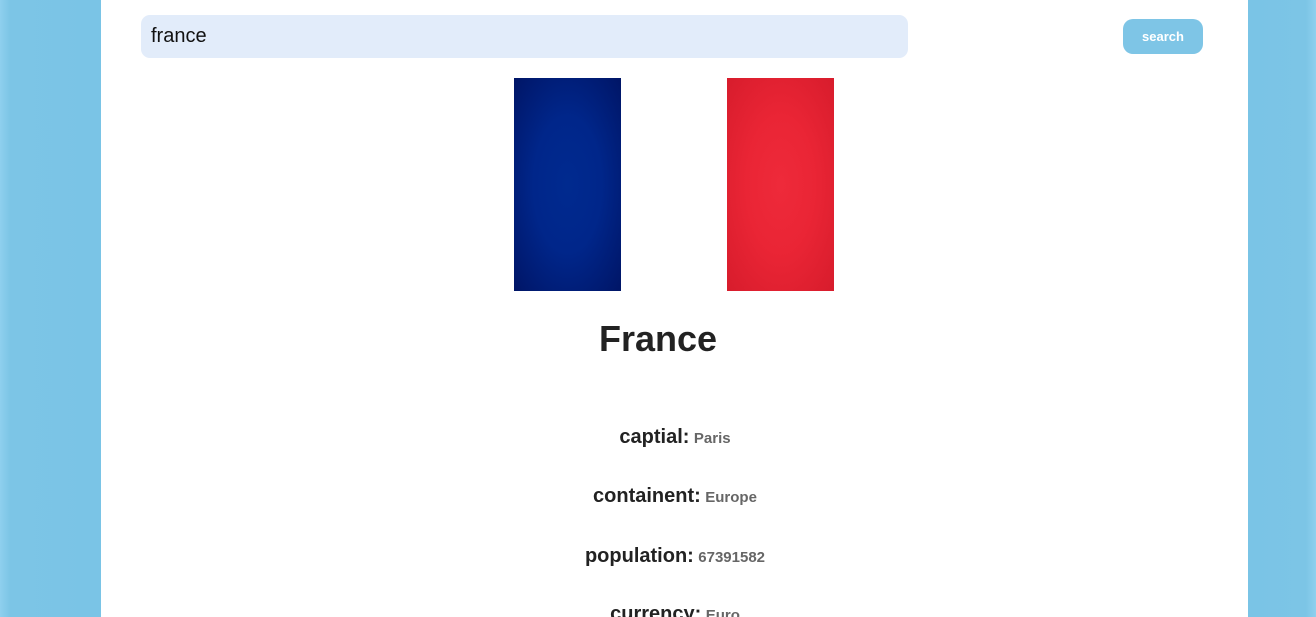  What do you see at coordinates (781, 184) in the screenshot?
I see `flag-stripe-red` at bounding box center [781, 184].